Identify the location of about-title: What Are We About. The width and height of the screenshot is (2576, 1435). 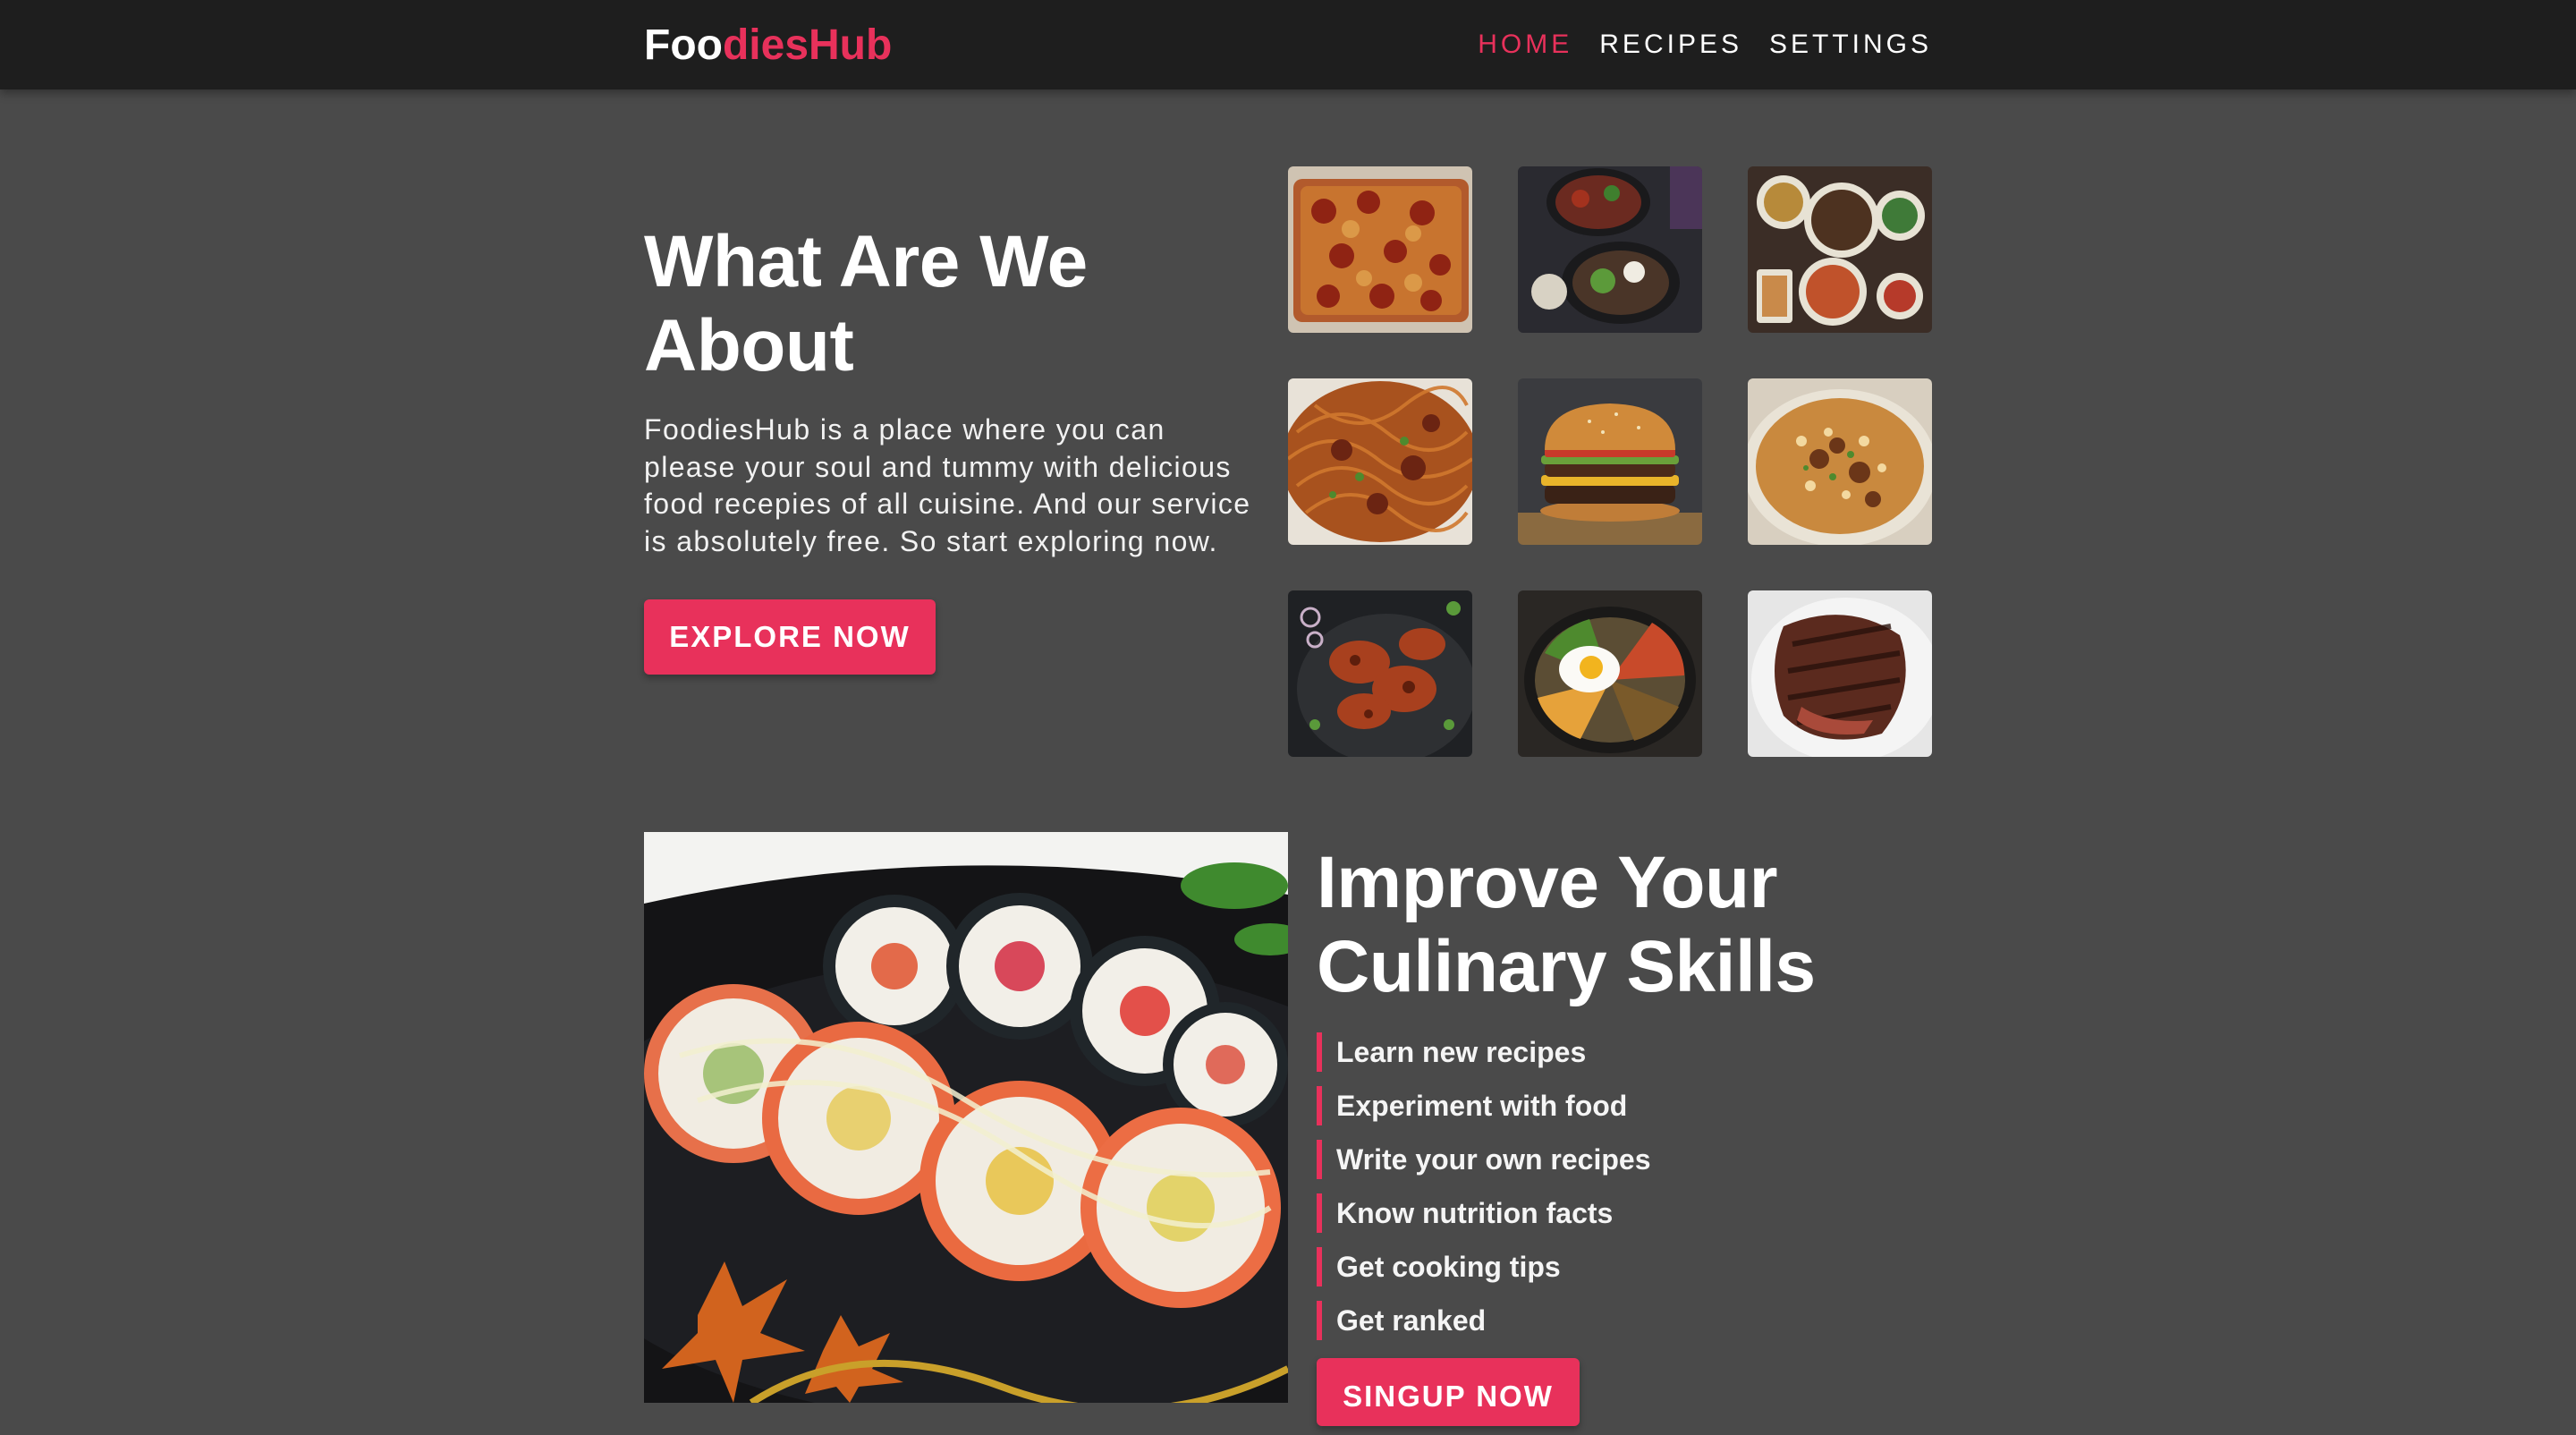
(866, 303).